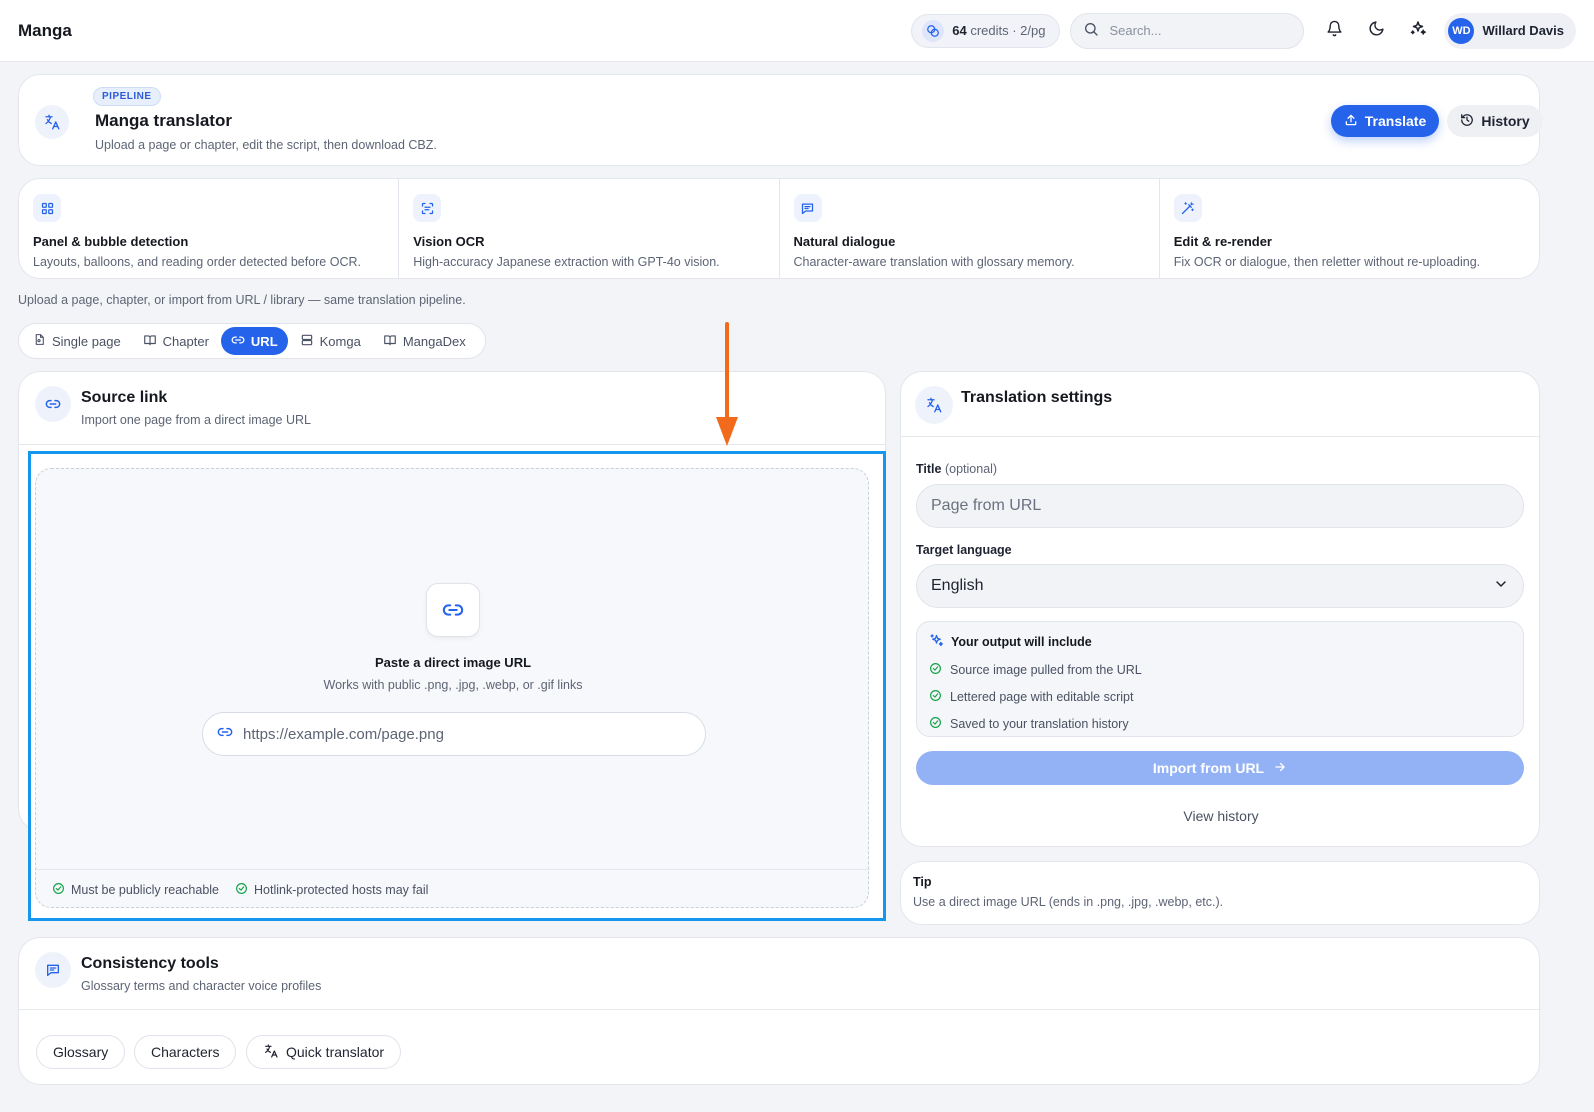 This screenshot has width=1594, height=1112. What do you see at coordinates (807, 208) in the screenshot?
I see `message-icon` at bounding box center [807, 208].